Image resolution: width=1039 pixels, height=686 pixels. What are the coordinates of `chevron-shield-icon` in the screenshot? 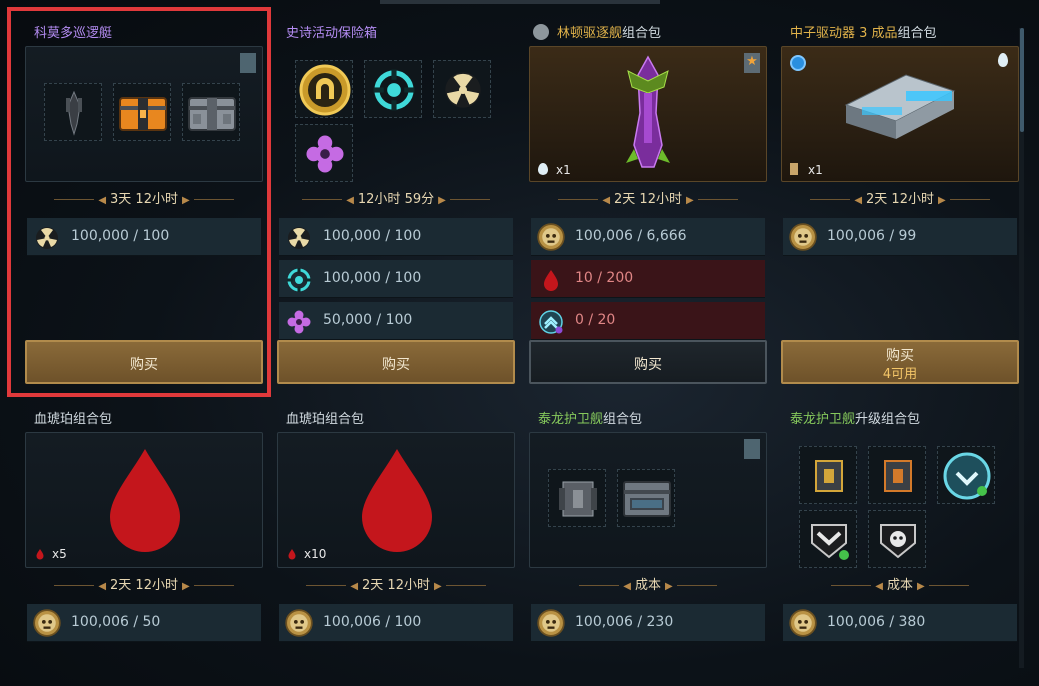 It's located at (830, 542).